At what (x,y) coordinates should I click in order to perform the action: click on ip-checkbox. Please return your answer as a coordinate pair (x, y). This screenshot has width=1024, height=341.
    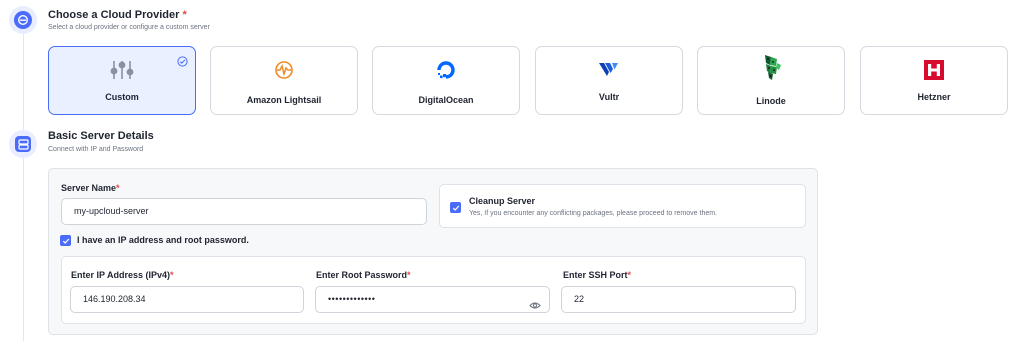
    Looking at the image, I should click on (65, 240).